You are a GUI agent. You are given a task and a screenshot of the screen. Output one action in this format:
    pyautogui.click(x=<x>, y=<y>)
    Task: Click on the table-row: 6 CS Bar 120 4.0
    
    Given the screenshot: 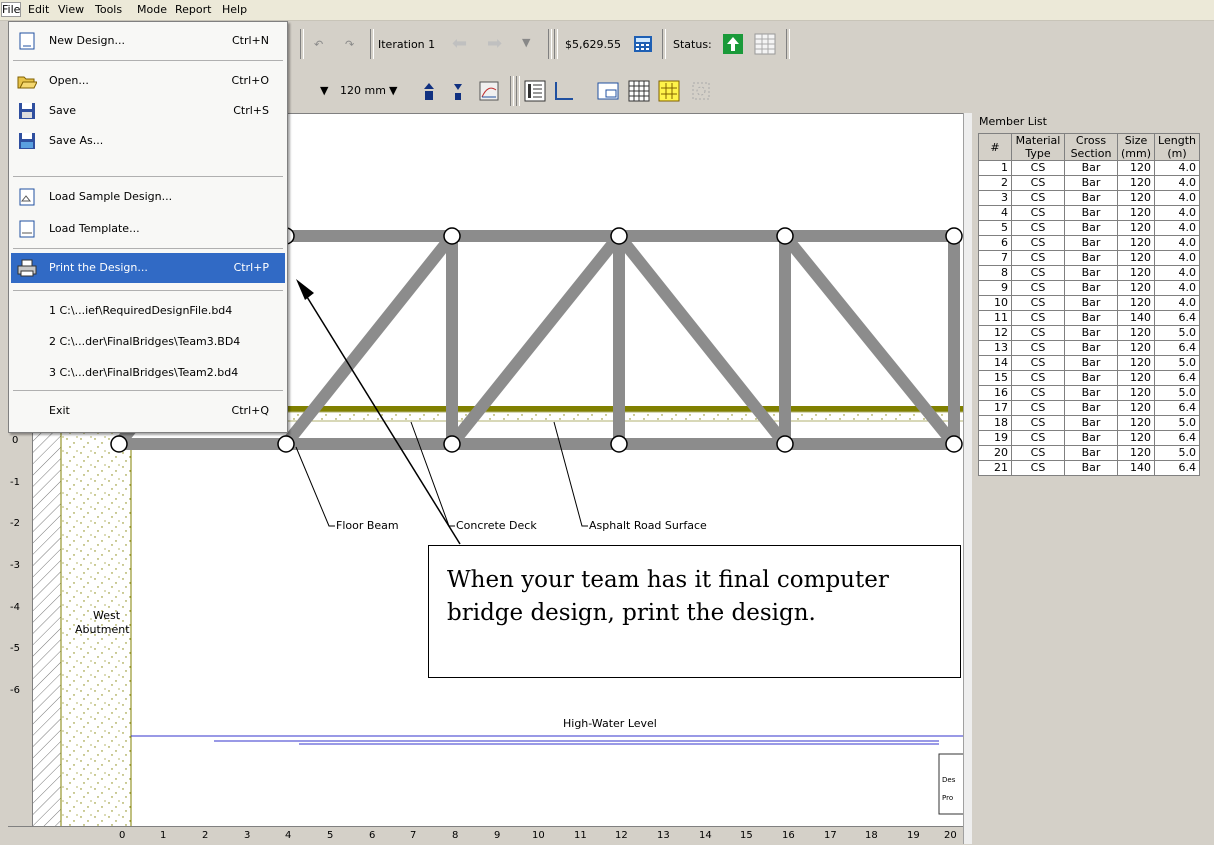 What is the action you would take?
    pyautogui.click(x=1089, y=243)
    